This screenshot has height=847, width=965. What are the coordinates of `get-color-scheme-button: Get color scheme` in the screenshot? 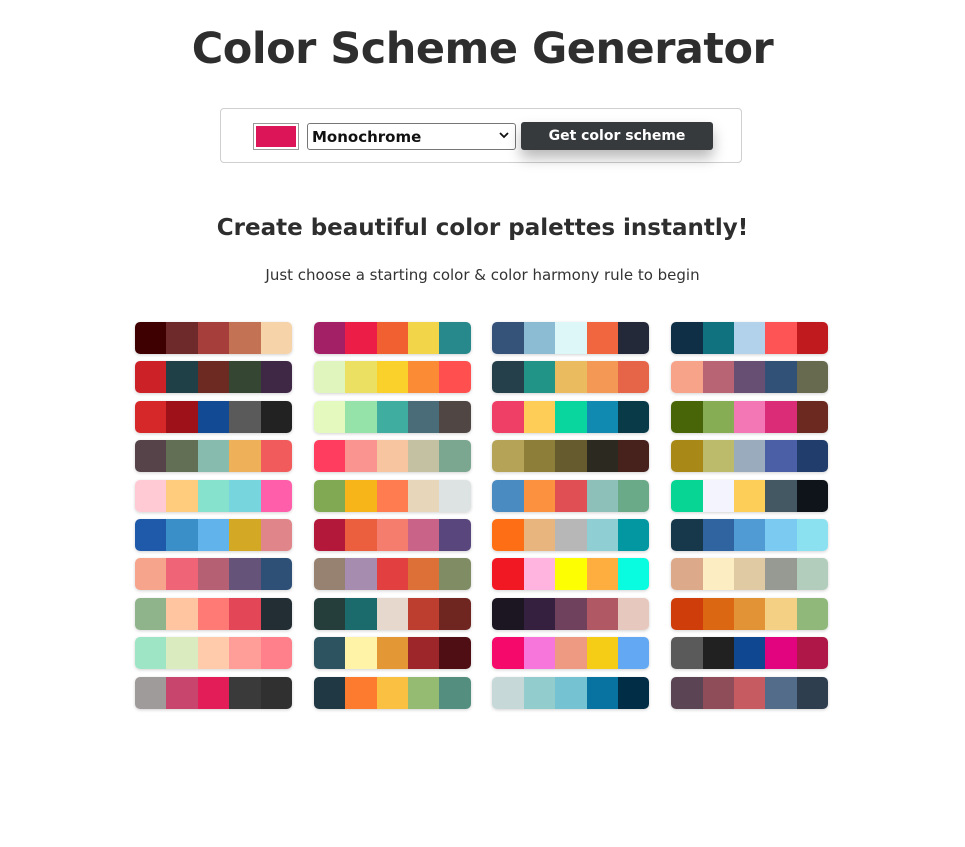 It's located at (617, 136).